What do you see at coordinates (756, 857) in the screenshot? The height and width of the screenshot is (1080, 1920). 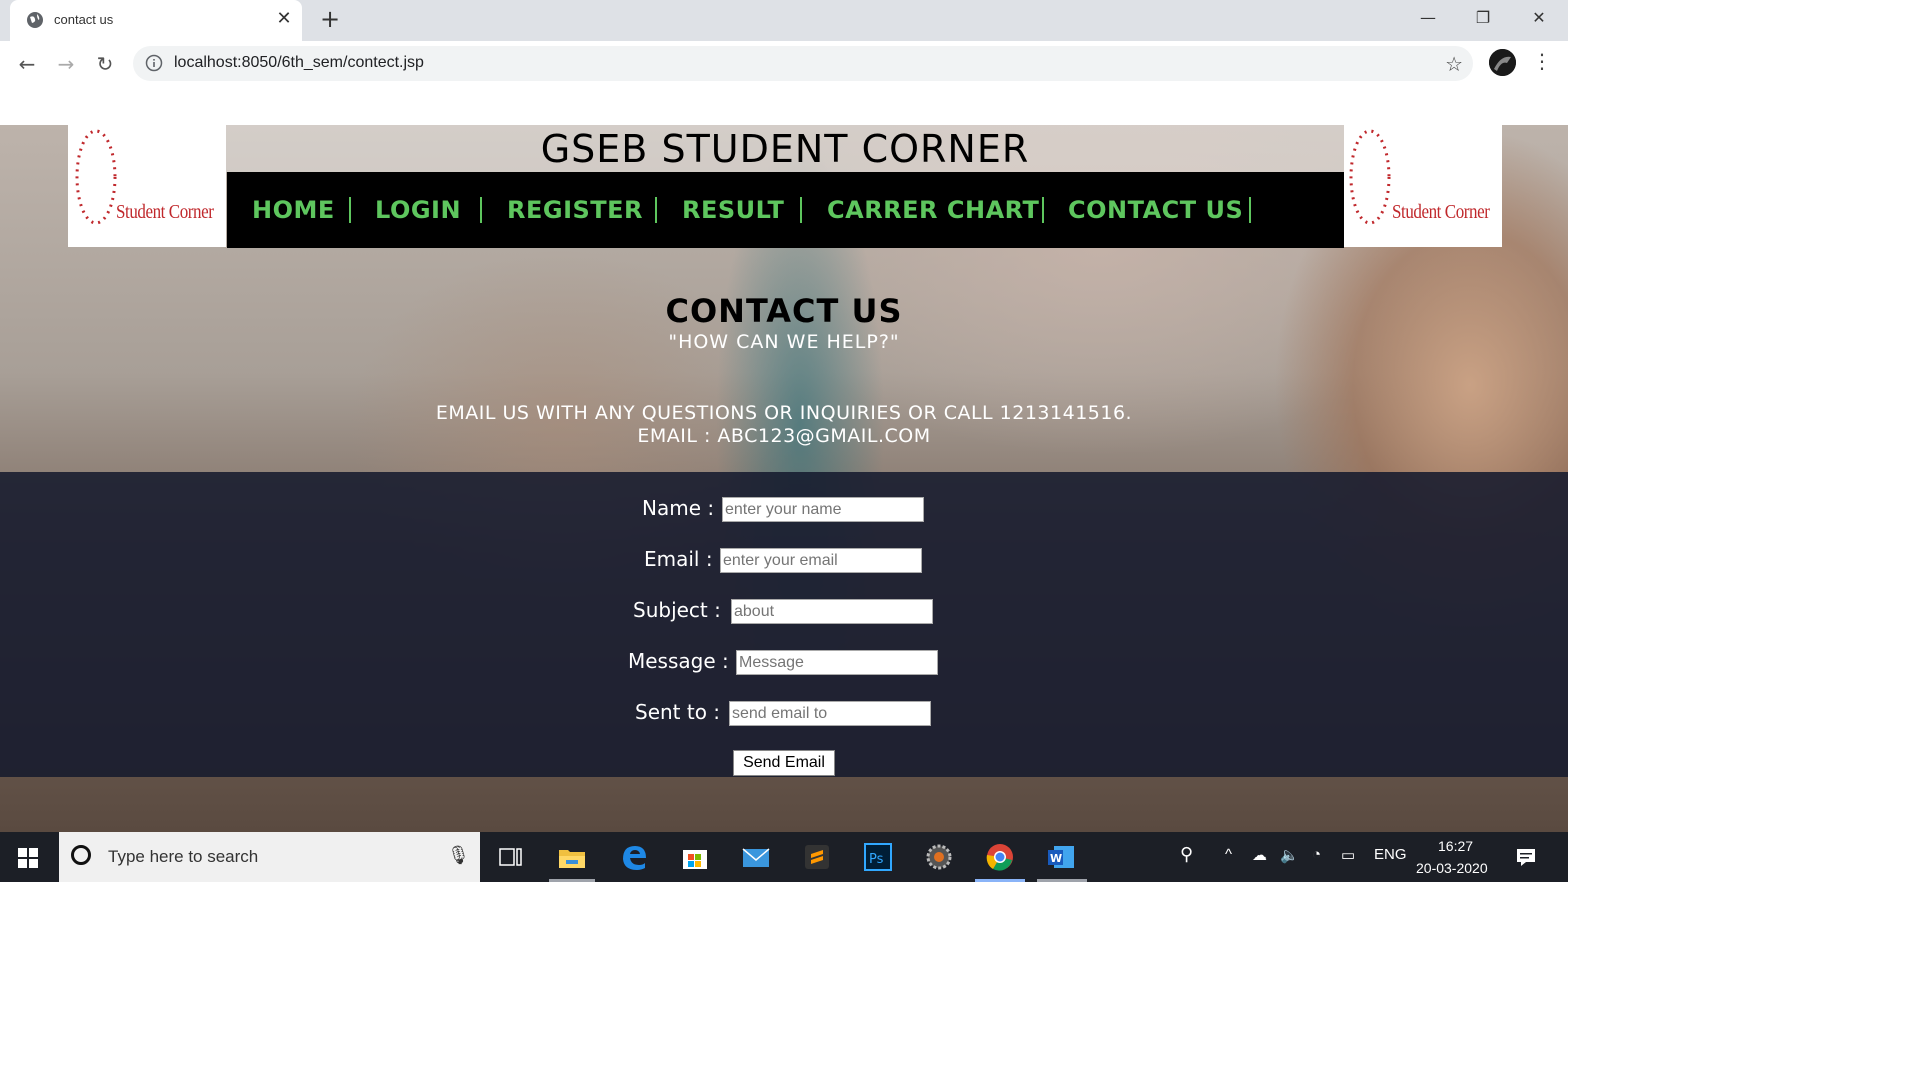 I see `mail-icon` at bounding box center [756, 857].